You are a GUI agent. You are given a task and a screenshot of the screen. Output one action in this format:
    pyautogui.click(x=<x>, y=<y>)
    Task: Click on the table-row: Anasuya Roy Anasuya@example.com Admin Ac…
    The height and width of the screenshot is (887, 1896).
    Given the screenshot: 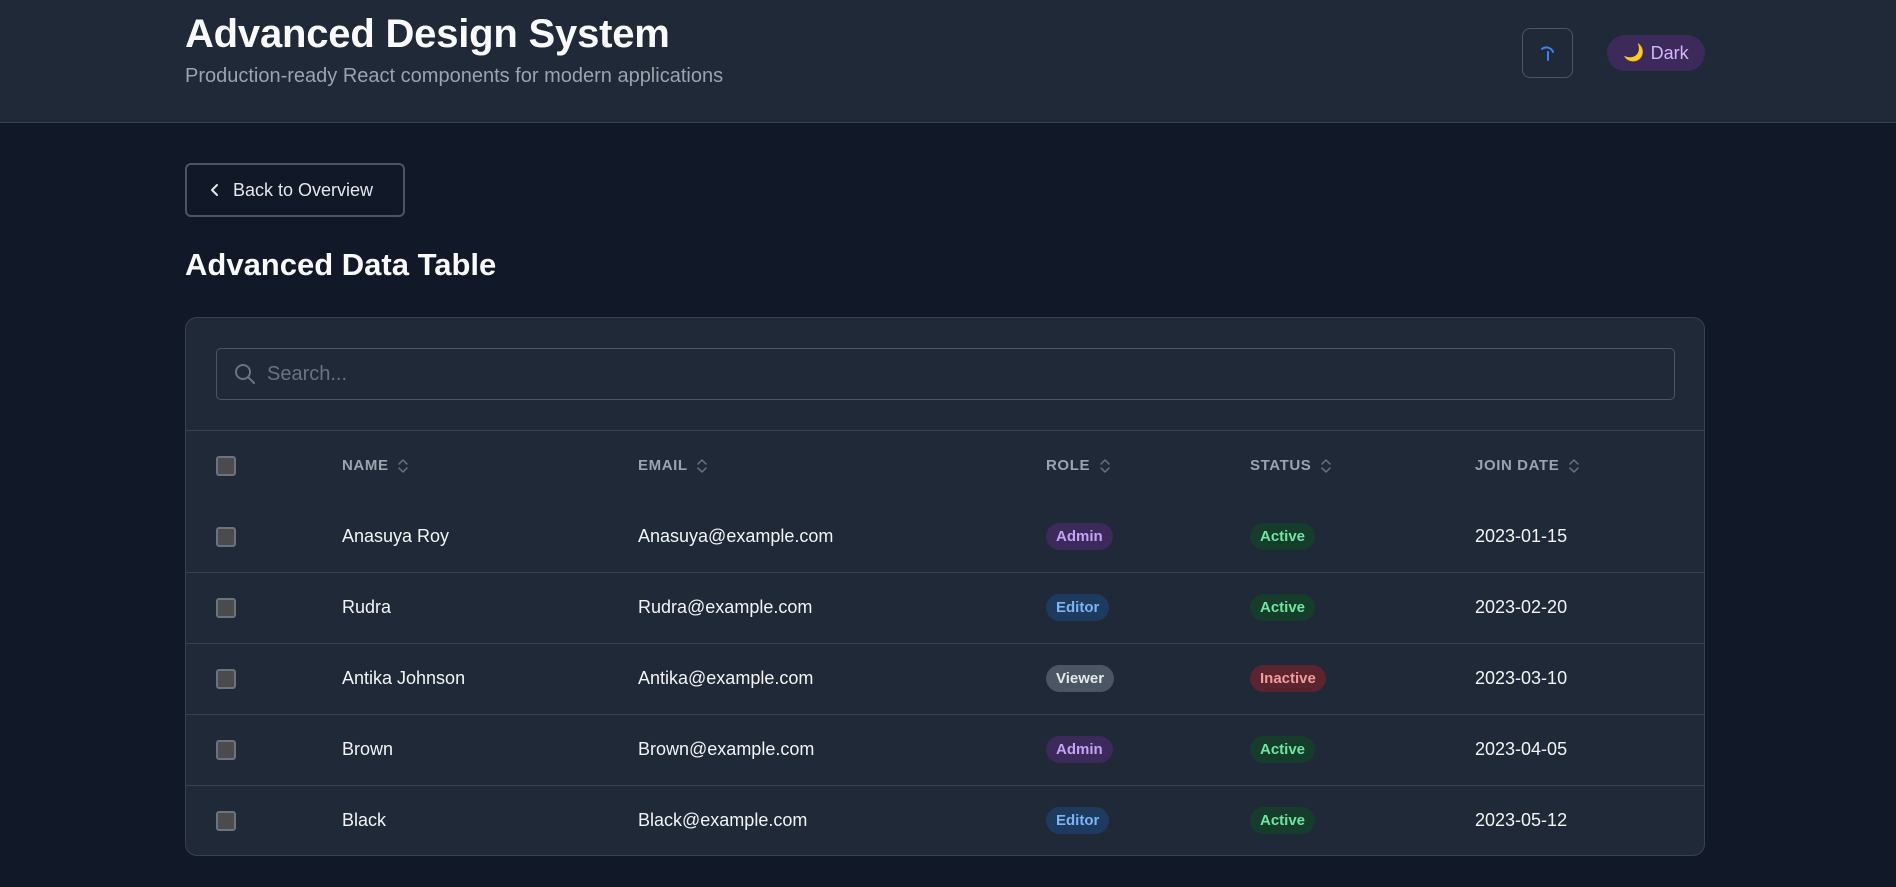 What is the action you would take?
    pyautogui.click(x=945, y=536)
    